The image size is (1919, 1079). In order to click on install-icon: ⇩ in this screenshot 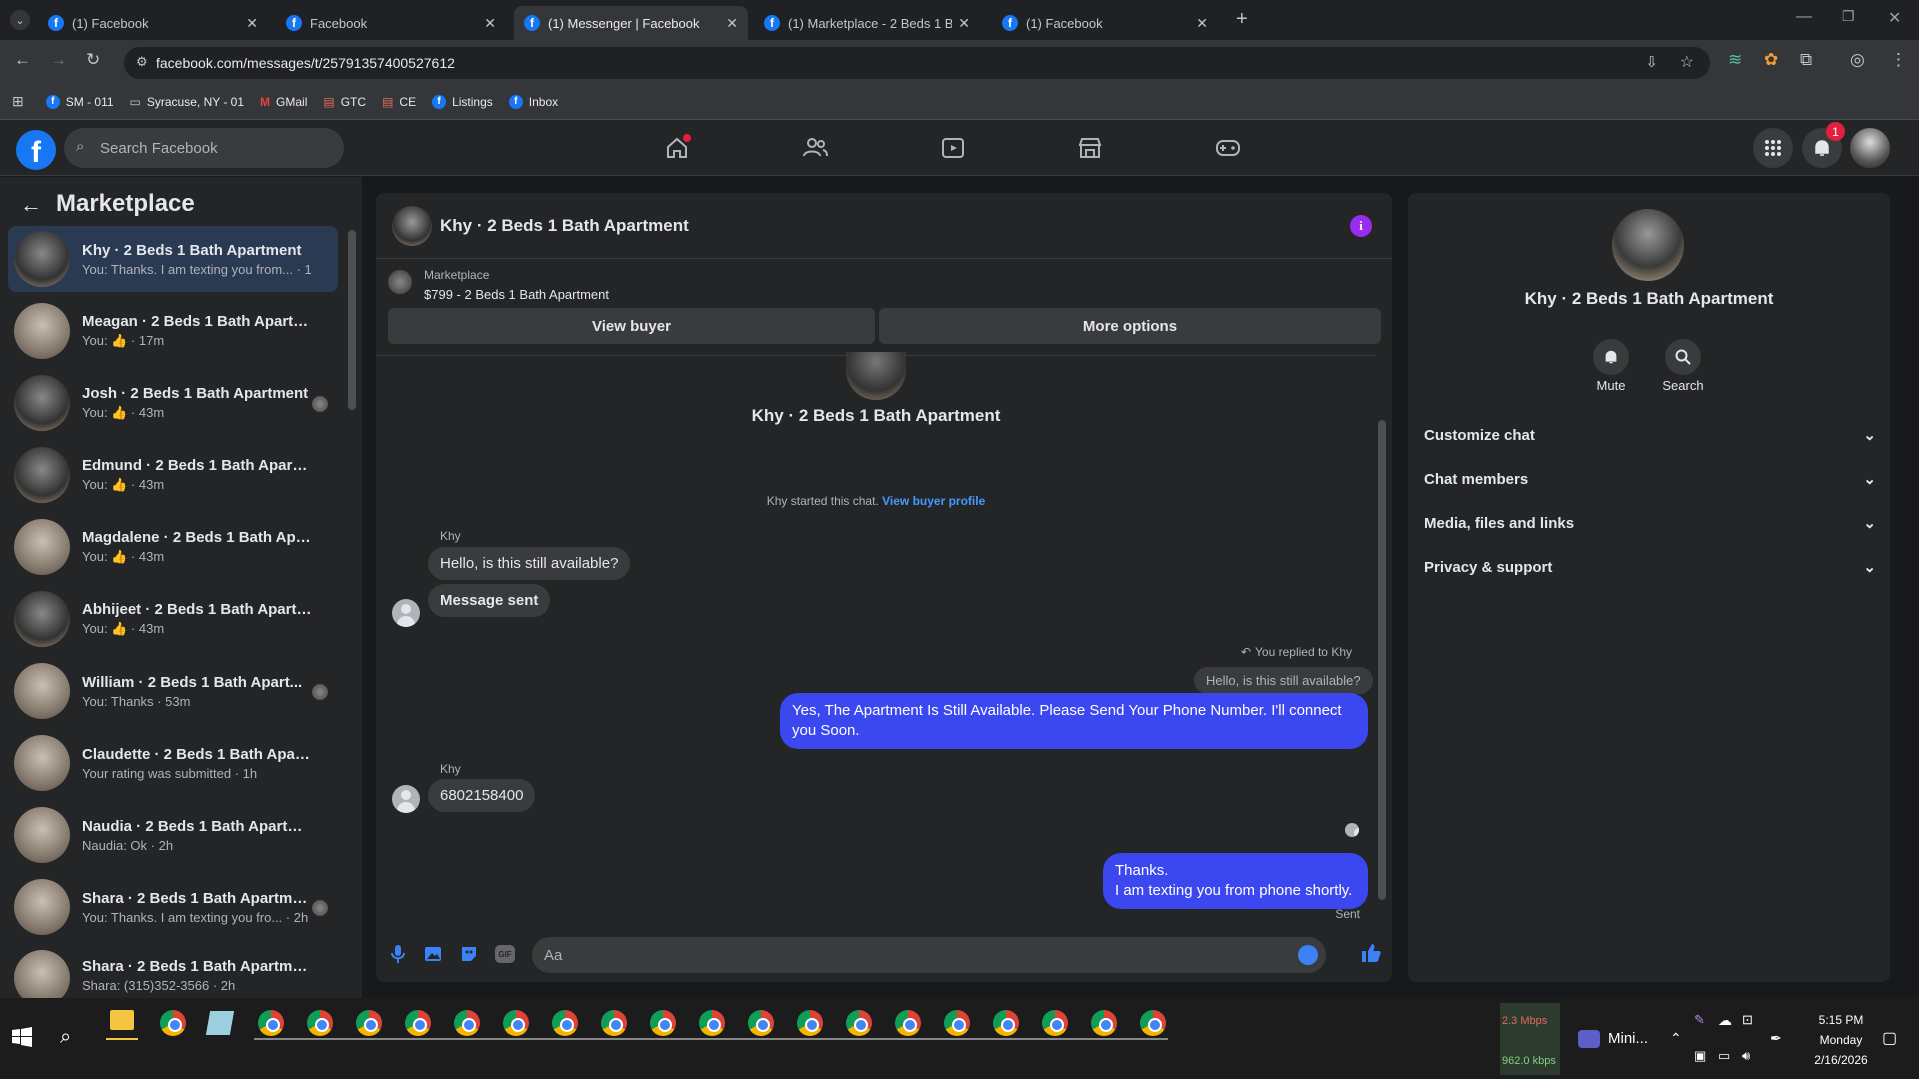, I will do `click(1651, 62)`.